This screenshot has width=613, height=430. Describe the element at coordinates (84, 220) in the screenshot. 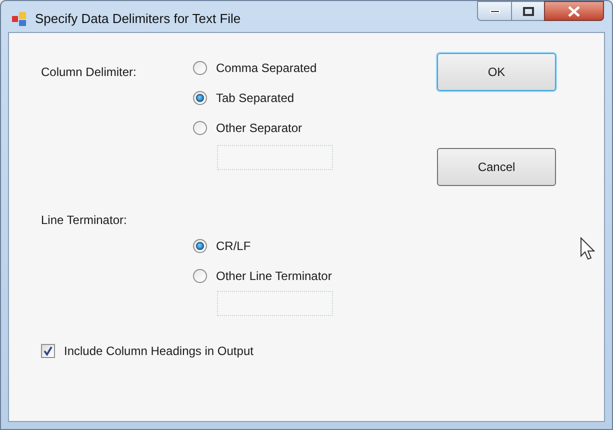

I see `section-label: Line Terminator:` at that location.